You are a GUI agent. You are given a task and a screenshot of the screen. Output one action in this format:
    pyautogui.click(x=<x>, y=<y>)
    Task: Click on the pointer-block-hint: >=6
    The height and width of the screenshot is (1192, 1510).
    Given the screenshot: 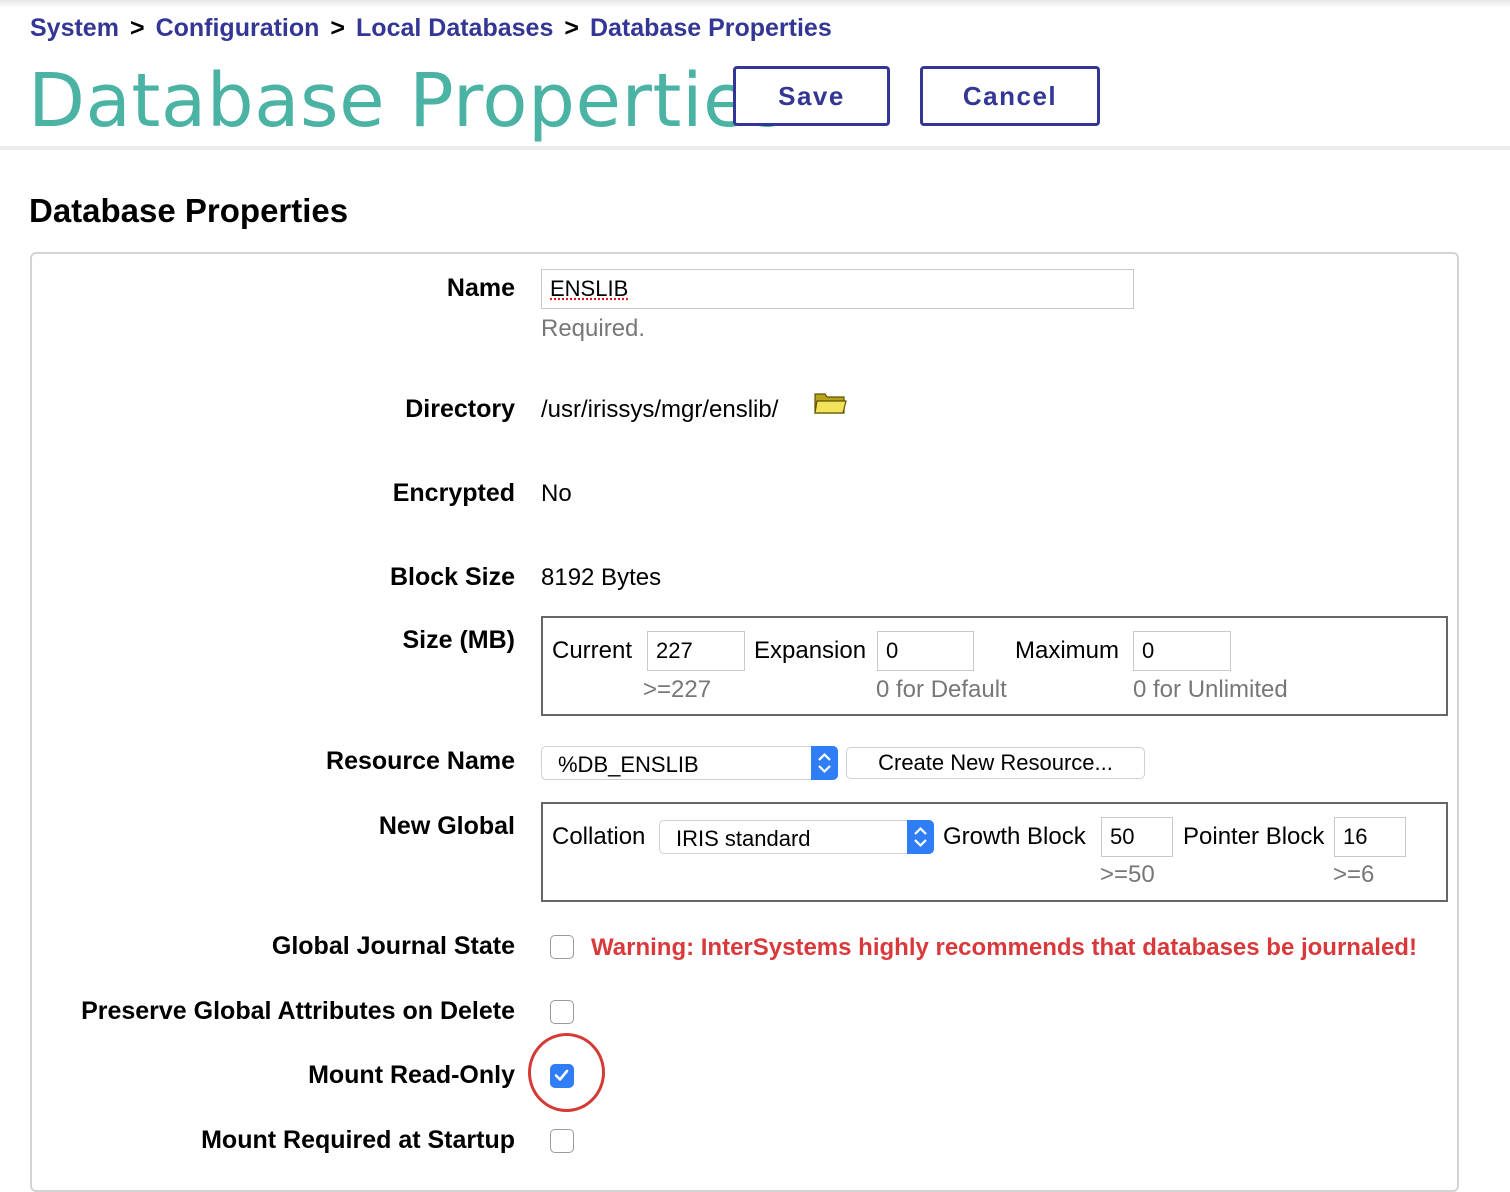 What is the action you would take?
    pyautogui.click(x=1354, y=874)
    